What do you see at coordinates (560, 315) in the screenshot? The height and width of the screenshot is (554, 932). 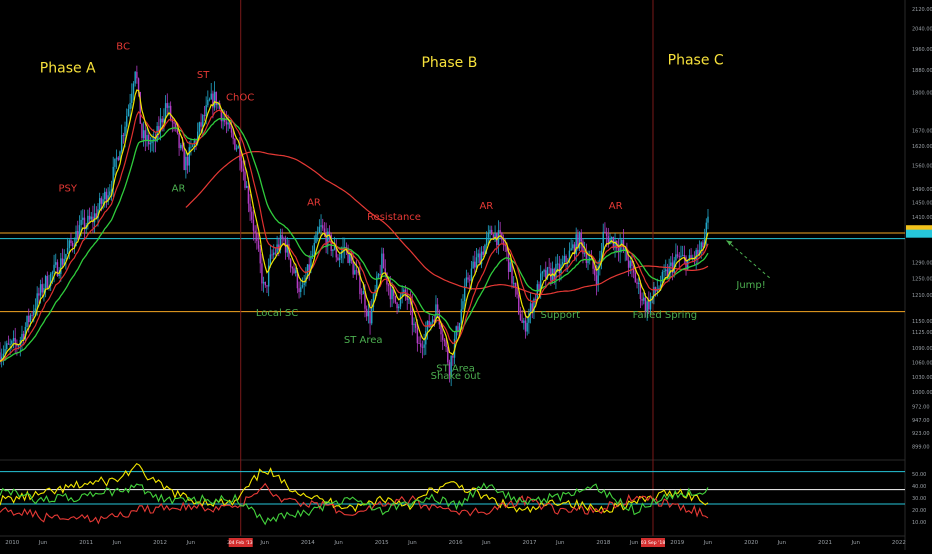 I see `annotation-label: Support` at bounding box center [560, 315].